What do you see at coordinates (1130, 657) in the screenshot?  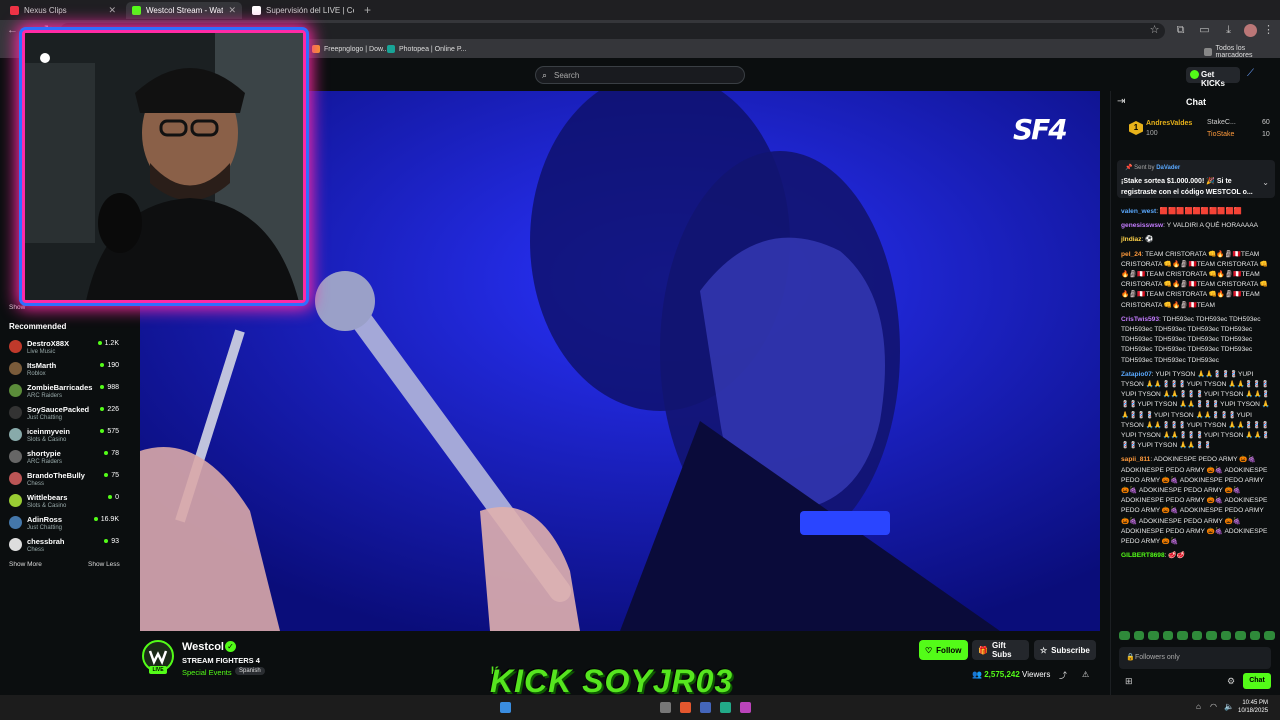 I see `lock-icon: 🔒` at bounding box center [1130, 657].